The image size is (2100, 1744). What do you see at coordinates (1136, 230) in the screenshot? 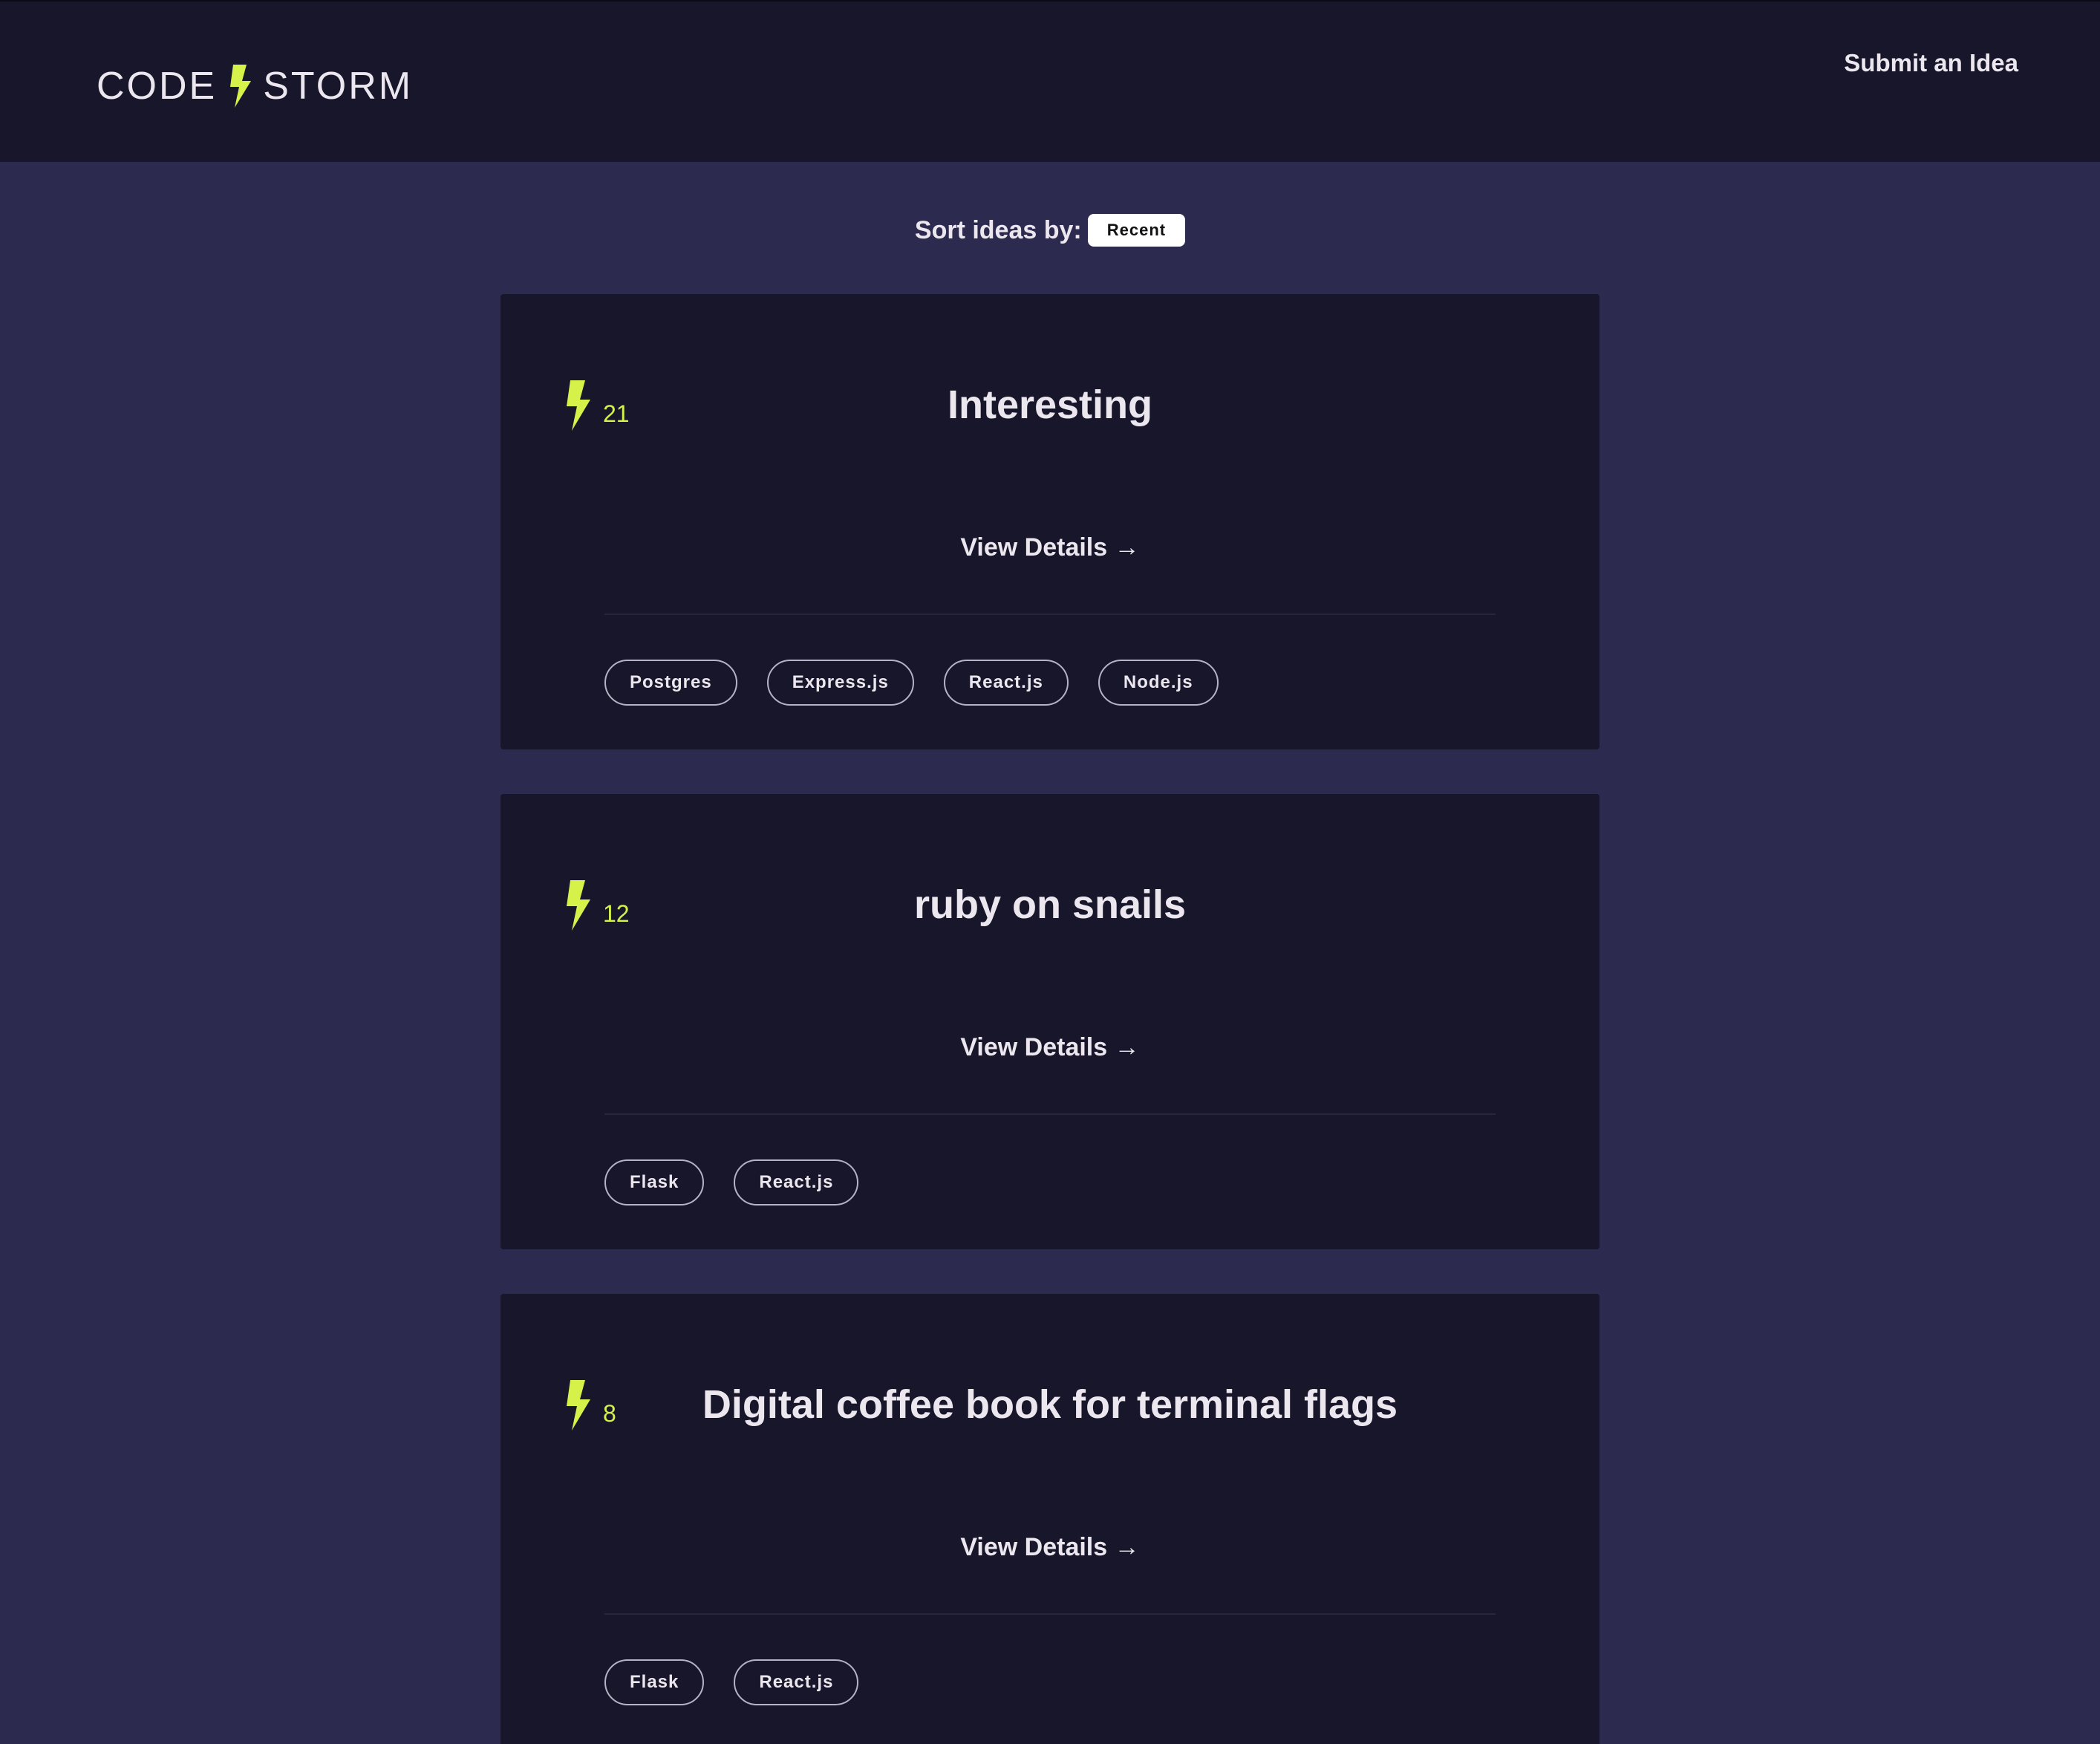
I see `sort-select: Recent` at bounding box center [1136, 230].